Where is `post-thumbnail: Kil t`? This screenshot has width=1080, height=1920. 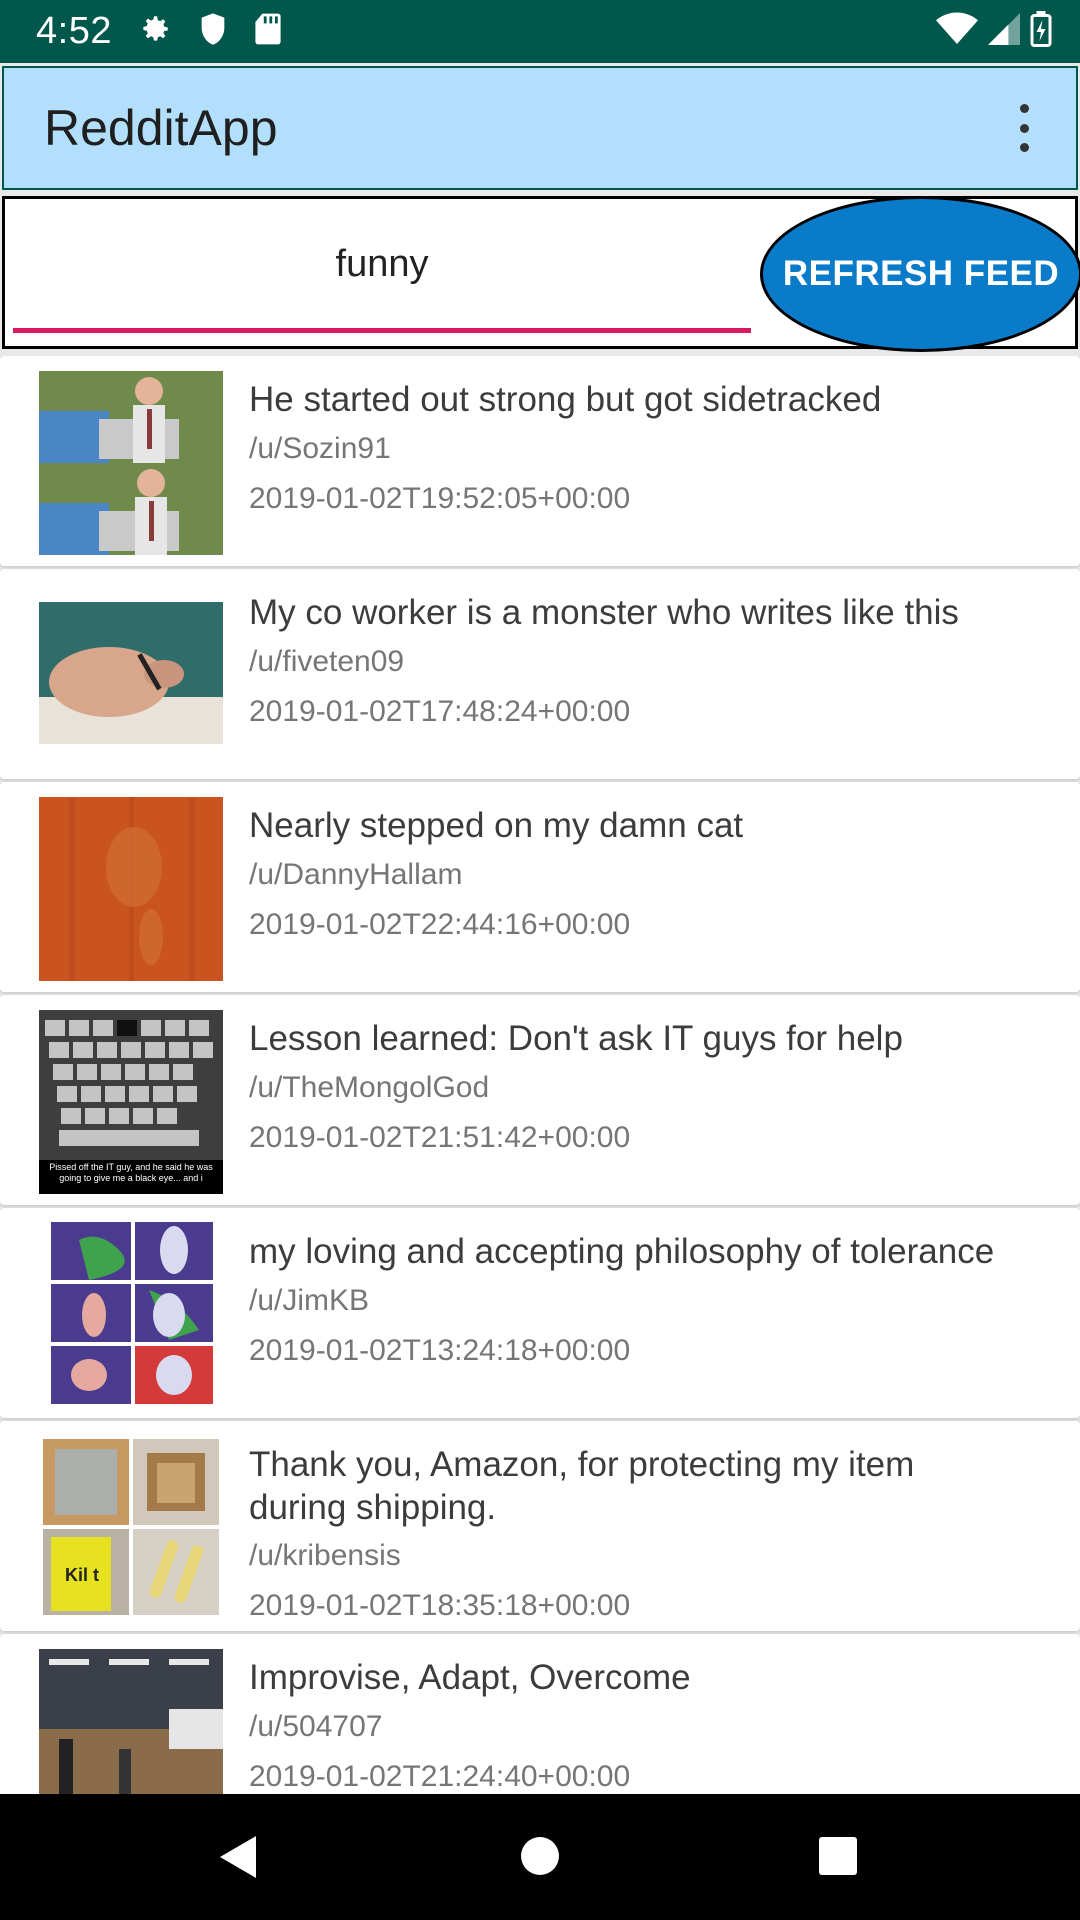 post-thumbnail: Kil t is located at coordinates (131, 1527).